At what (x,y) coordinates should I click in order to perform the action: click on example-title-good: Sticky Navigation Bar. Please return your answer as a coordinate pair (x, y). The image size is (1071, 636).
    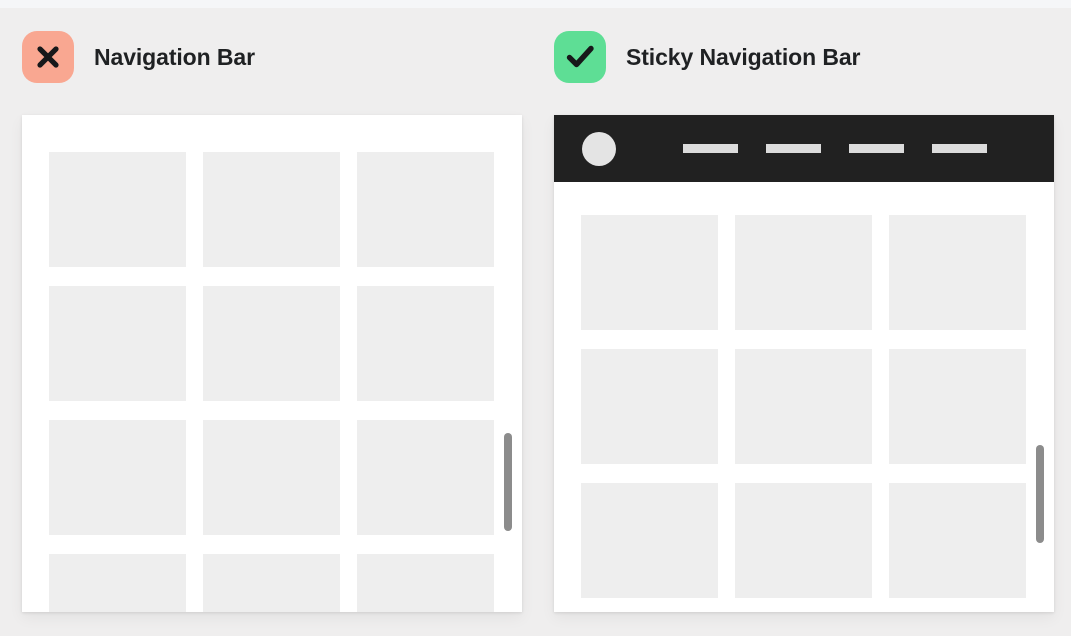
    Looking at the image, I should click on (743, 56).